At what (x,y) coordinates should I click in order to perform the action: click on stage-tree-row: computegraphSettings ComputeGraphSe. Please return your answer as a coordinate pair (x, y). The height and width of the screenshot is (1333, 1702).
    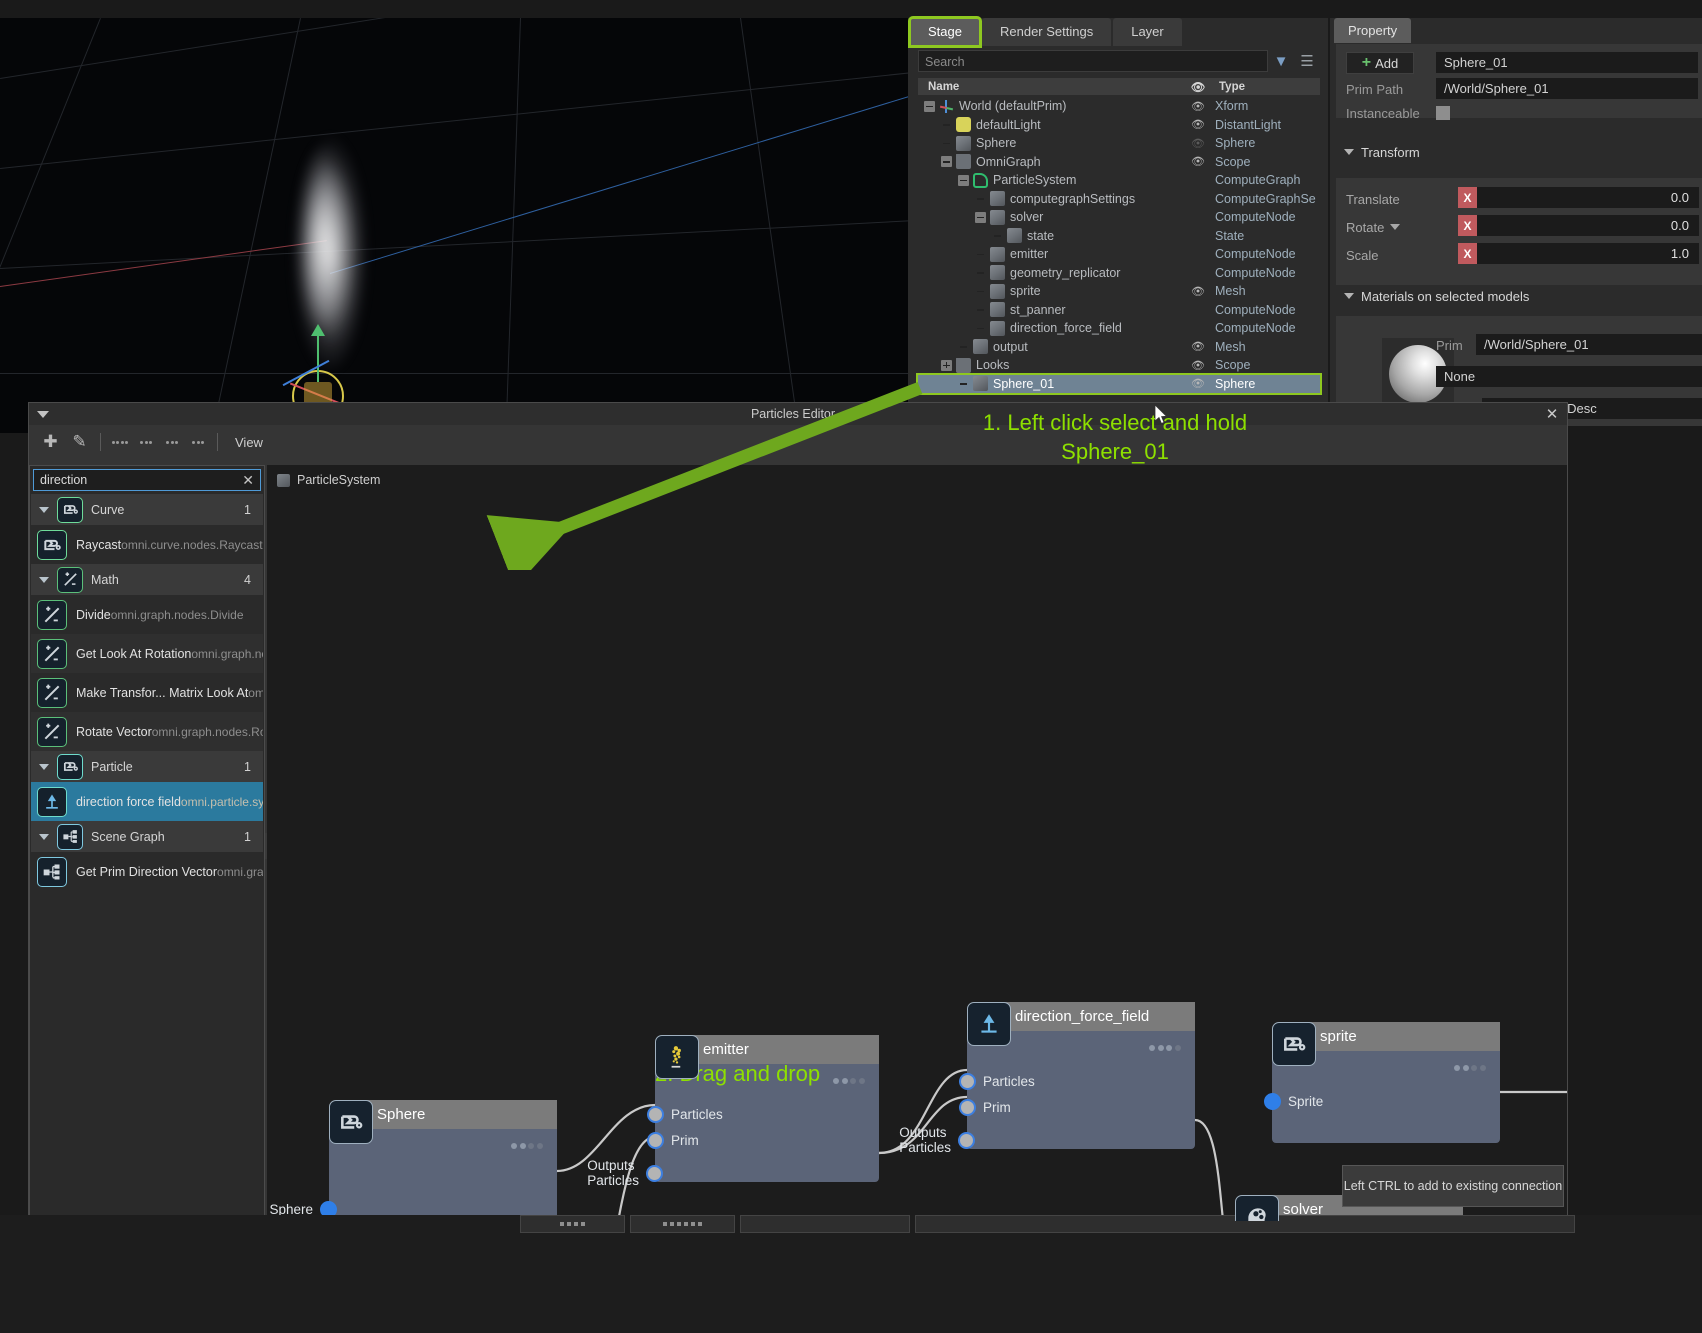
    Looking at the image, I should click on (1119, 199).